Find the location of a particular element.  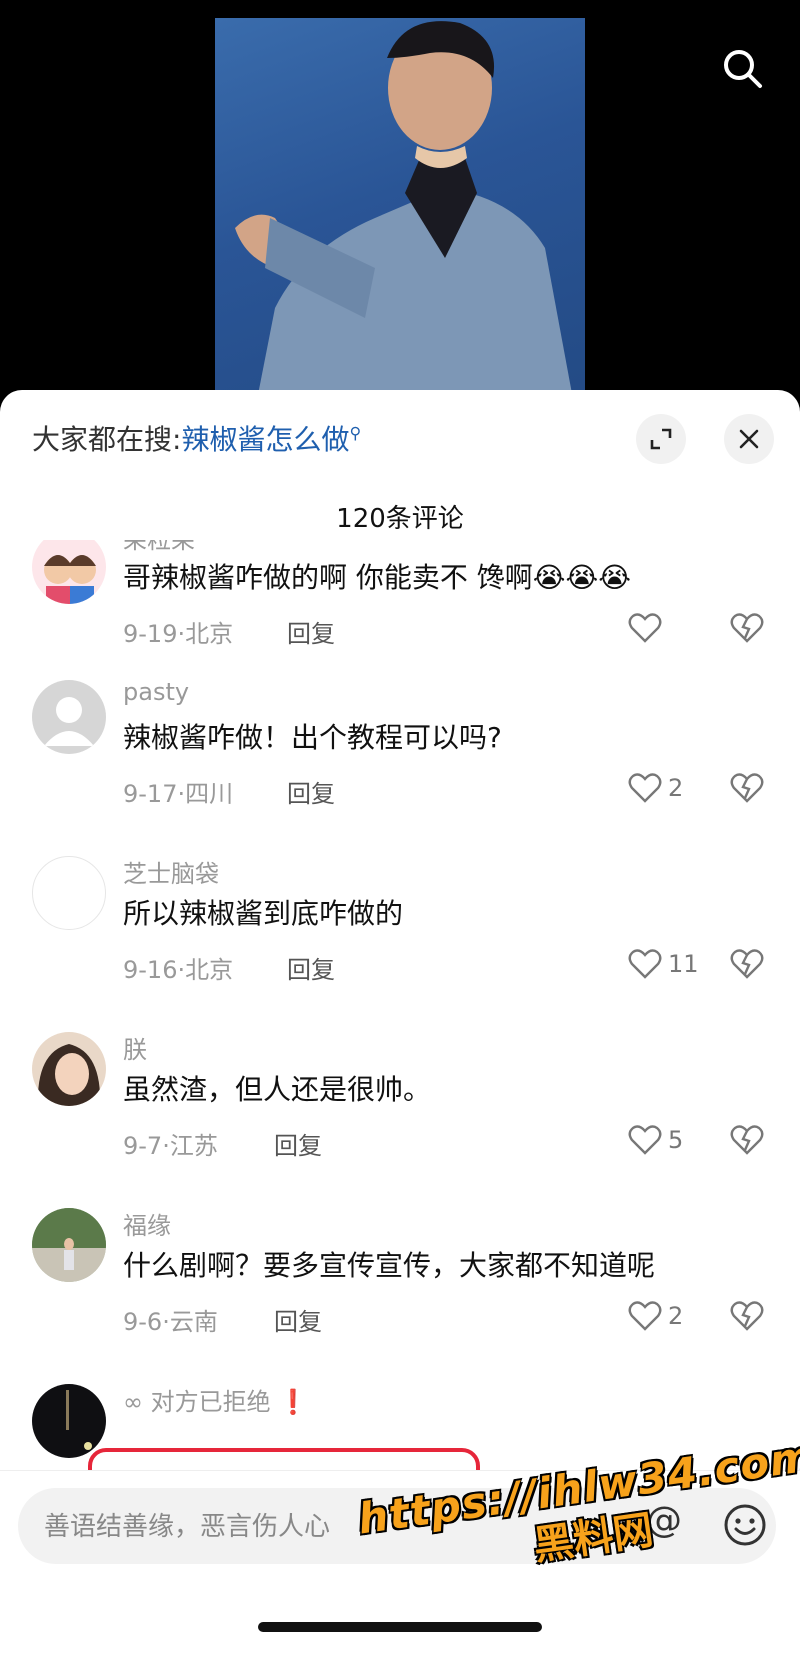

like-count: 11 is located at coordinates (683, 964).